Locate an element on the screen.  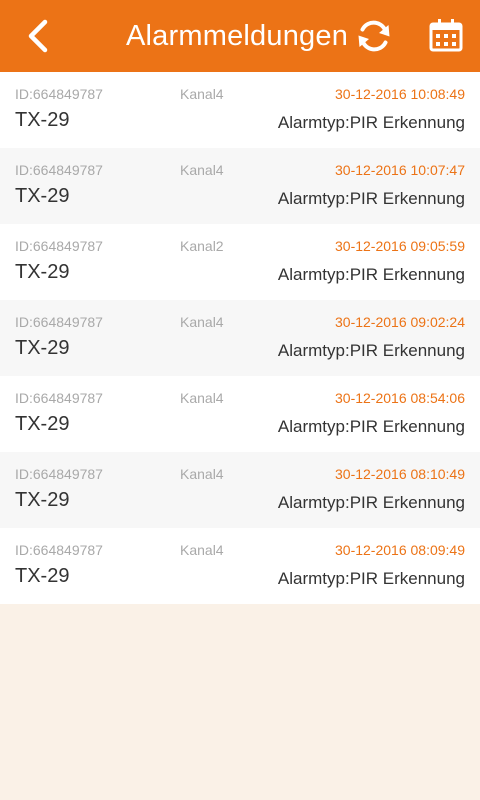
page-title: Alarmmeldungen is located at coordinates (237, 36).